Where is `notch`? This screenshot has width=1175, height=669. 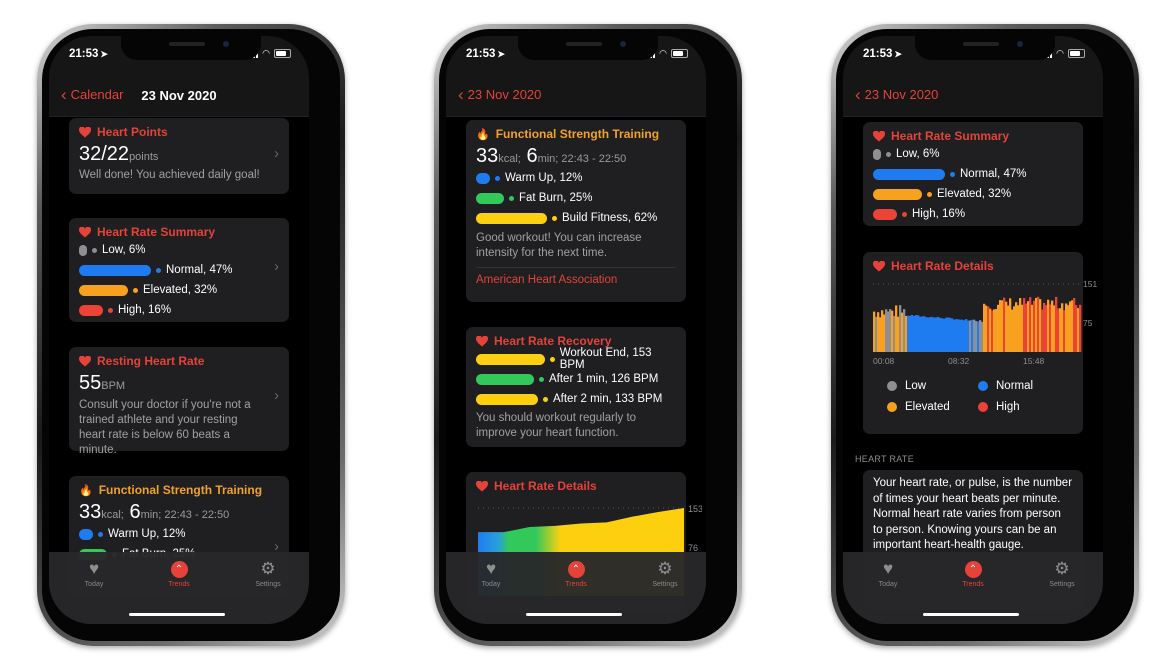 notch is located at coordinates (588, 48).